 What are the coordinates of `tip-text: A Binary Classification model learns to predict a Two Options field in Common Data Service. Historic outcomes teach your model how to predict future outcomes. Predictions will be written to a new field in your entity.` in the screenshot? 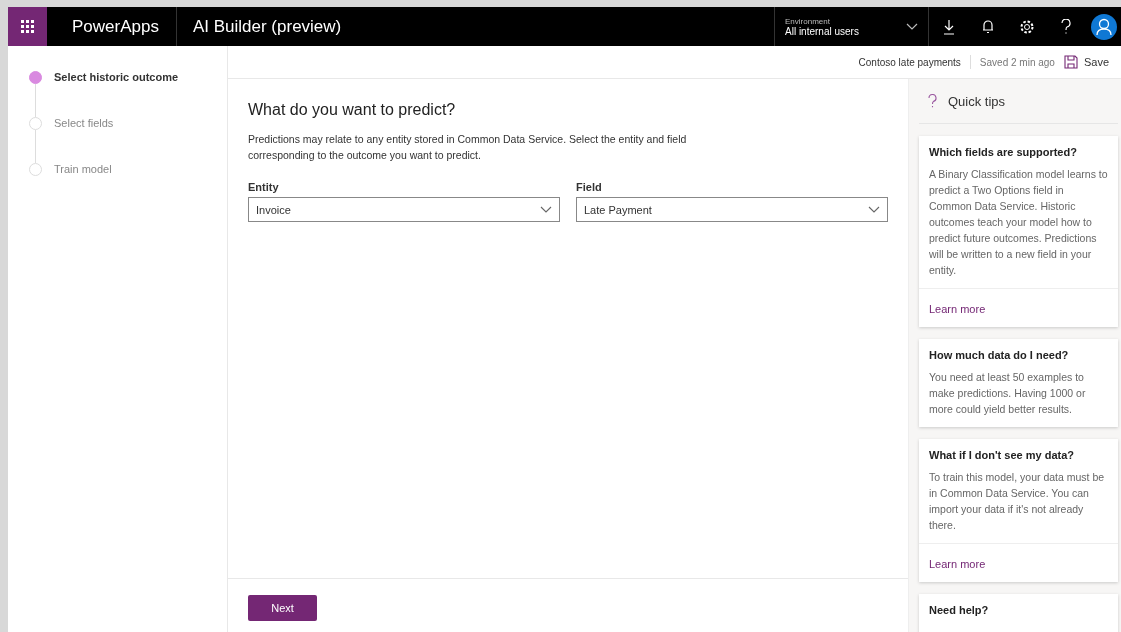 It's located at (1018, 222).